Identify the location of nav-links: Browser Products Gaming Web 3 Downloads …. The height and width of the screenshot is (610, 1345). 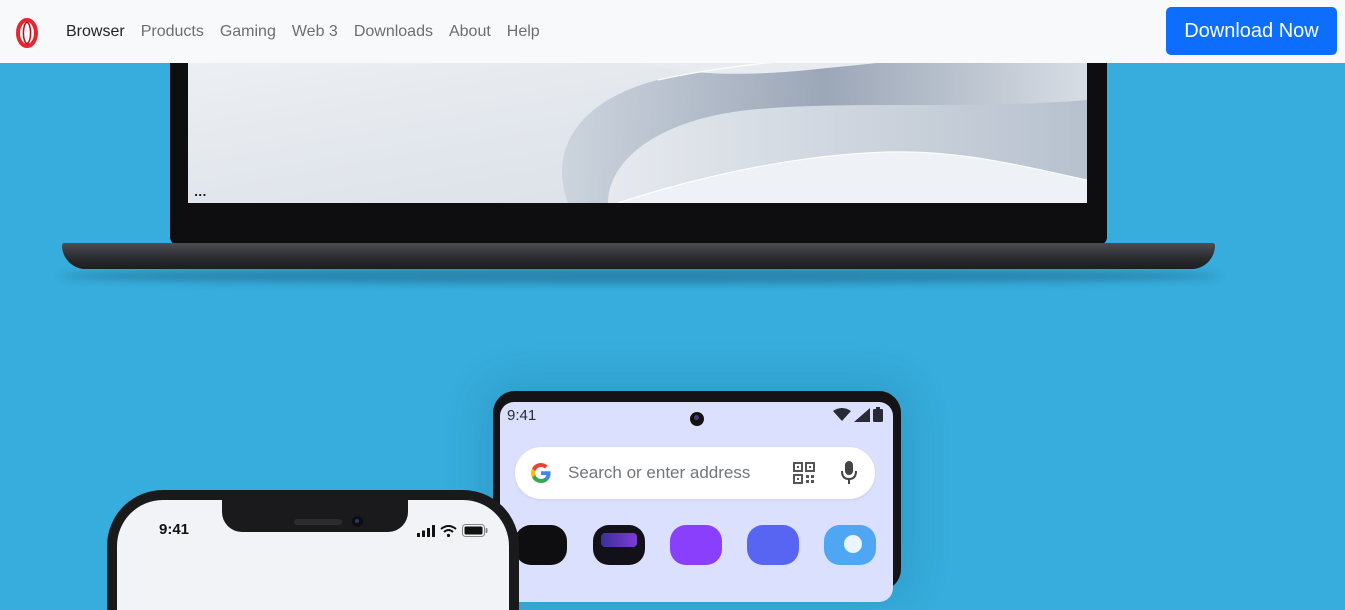
(303, 31).